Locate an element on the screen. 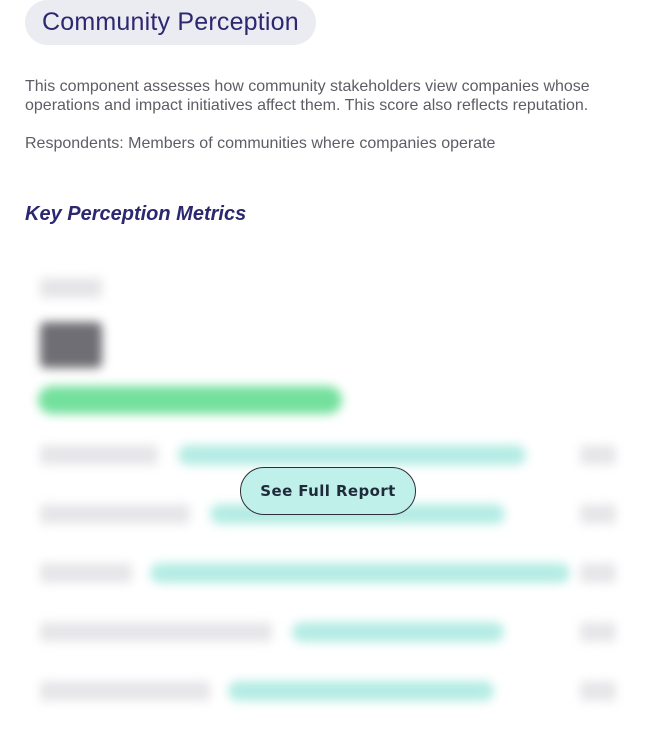 This screenshot has height=746, width=656. overall-score-value is located at coordinates (71, 345).